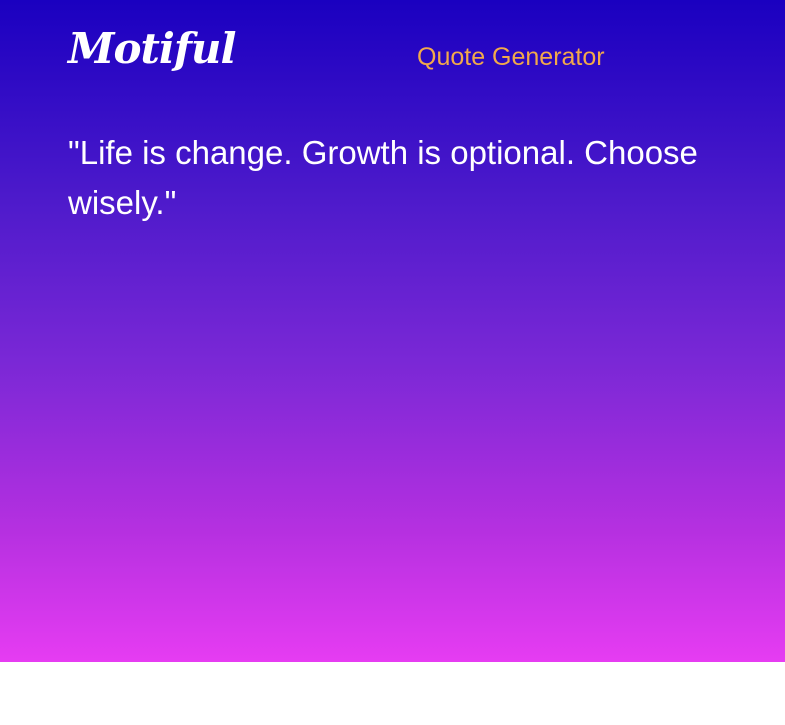  Describe the element at coordinates (511, 57) in the screenshot. I see `nav-link-quote-generator: Quote Generator` at that location.